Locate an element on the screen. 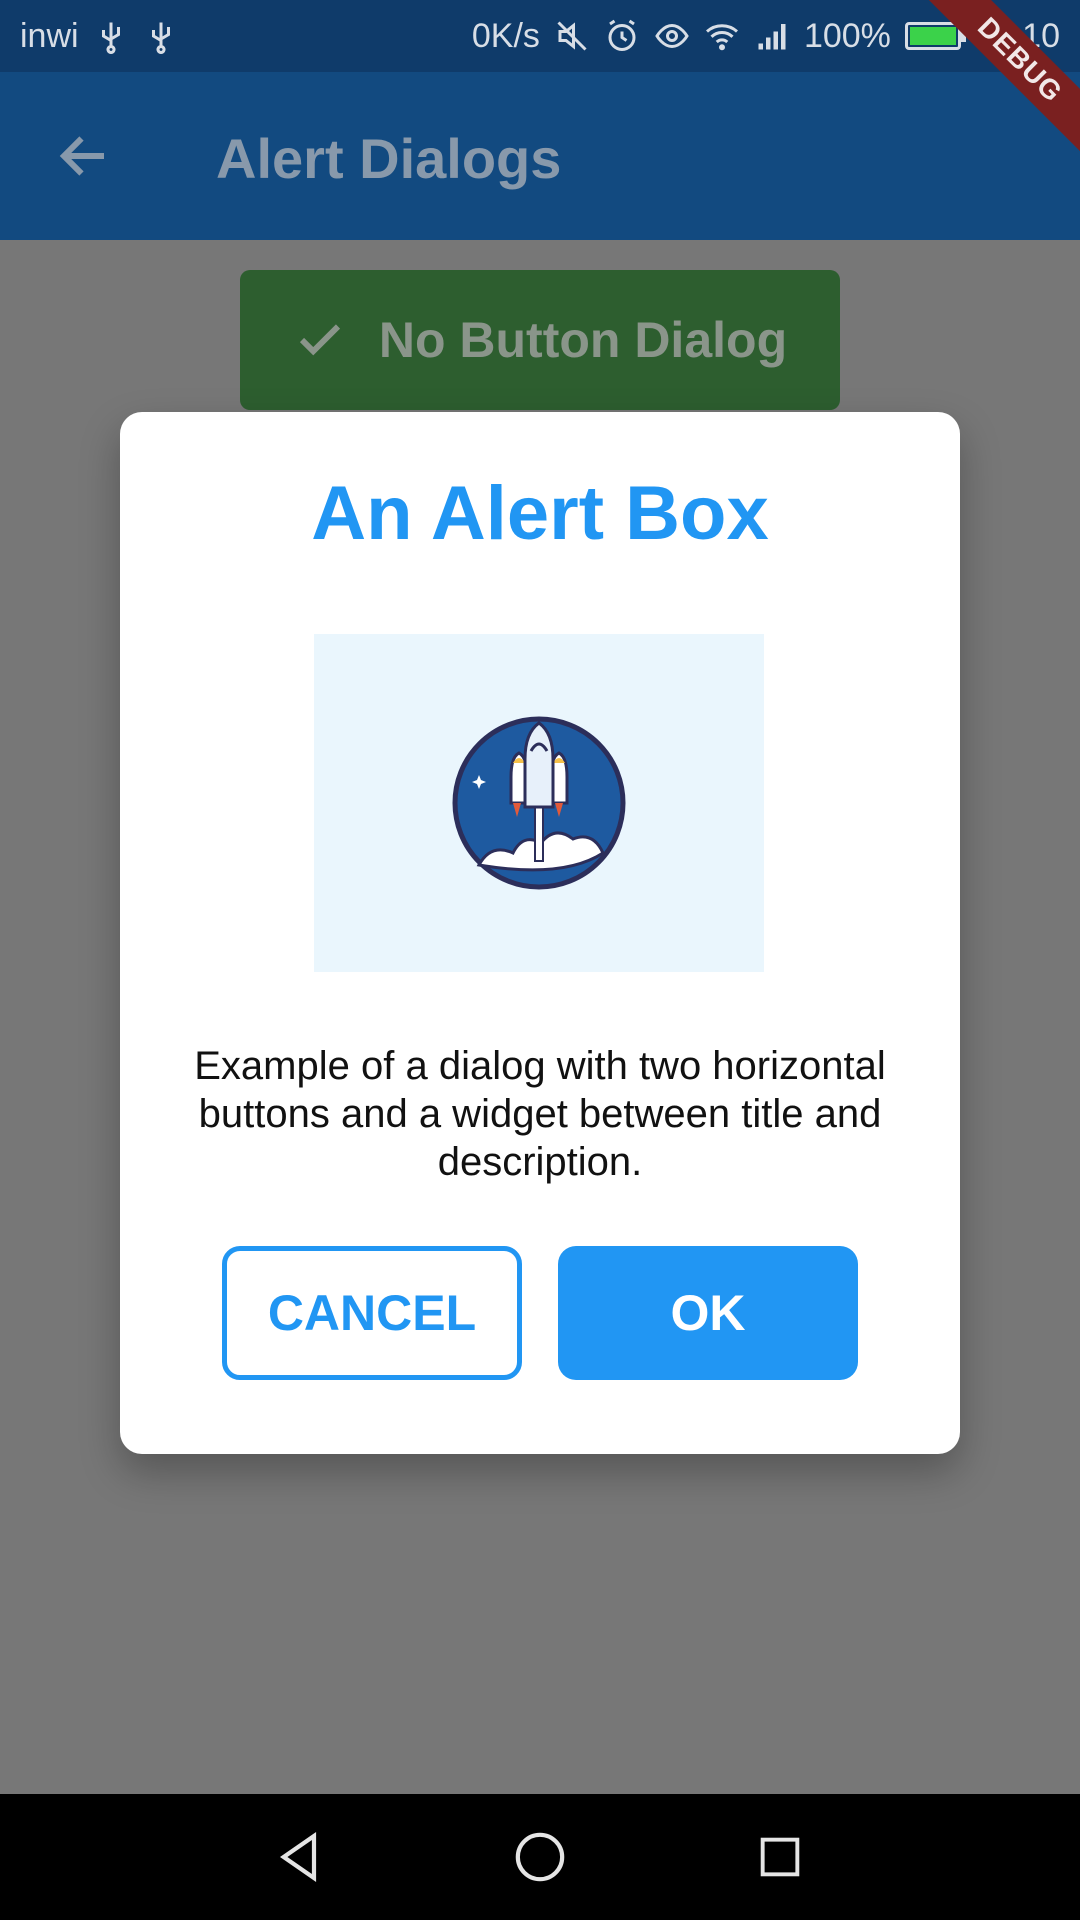  cancel-button: CANCEL is located at coordinates (372, 1313).